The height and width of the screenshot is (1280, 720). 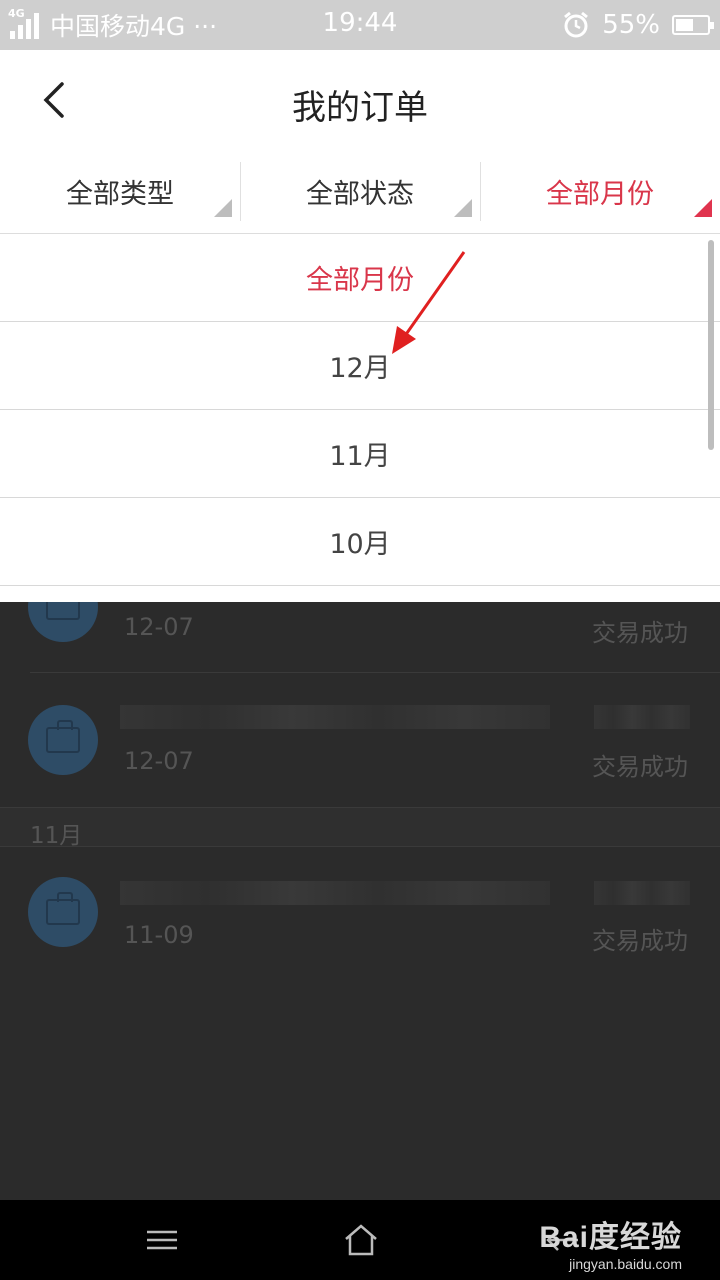 What do you see at coordinates (711, 345) in the screenshot?
I see `dropdown-scrollbar` at bounding box center [711, 345].